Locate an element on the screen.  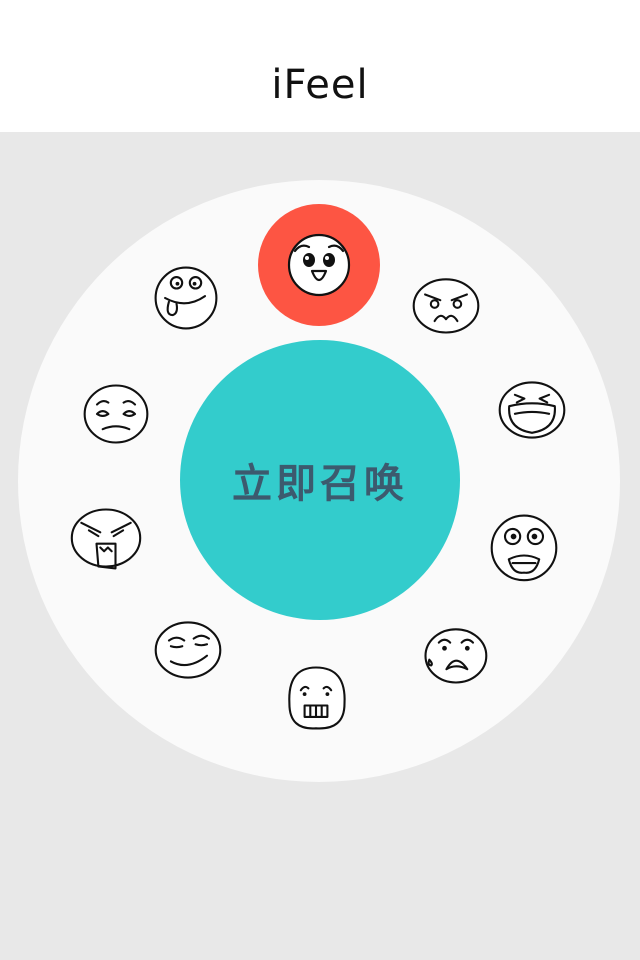
sad-face-icon is located at coordinates (116, 414).